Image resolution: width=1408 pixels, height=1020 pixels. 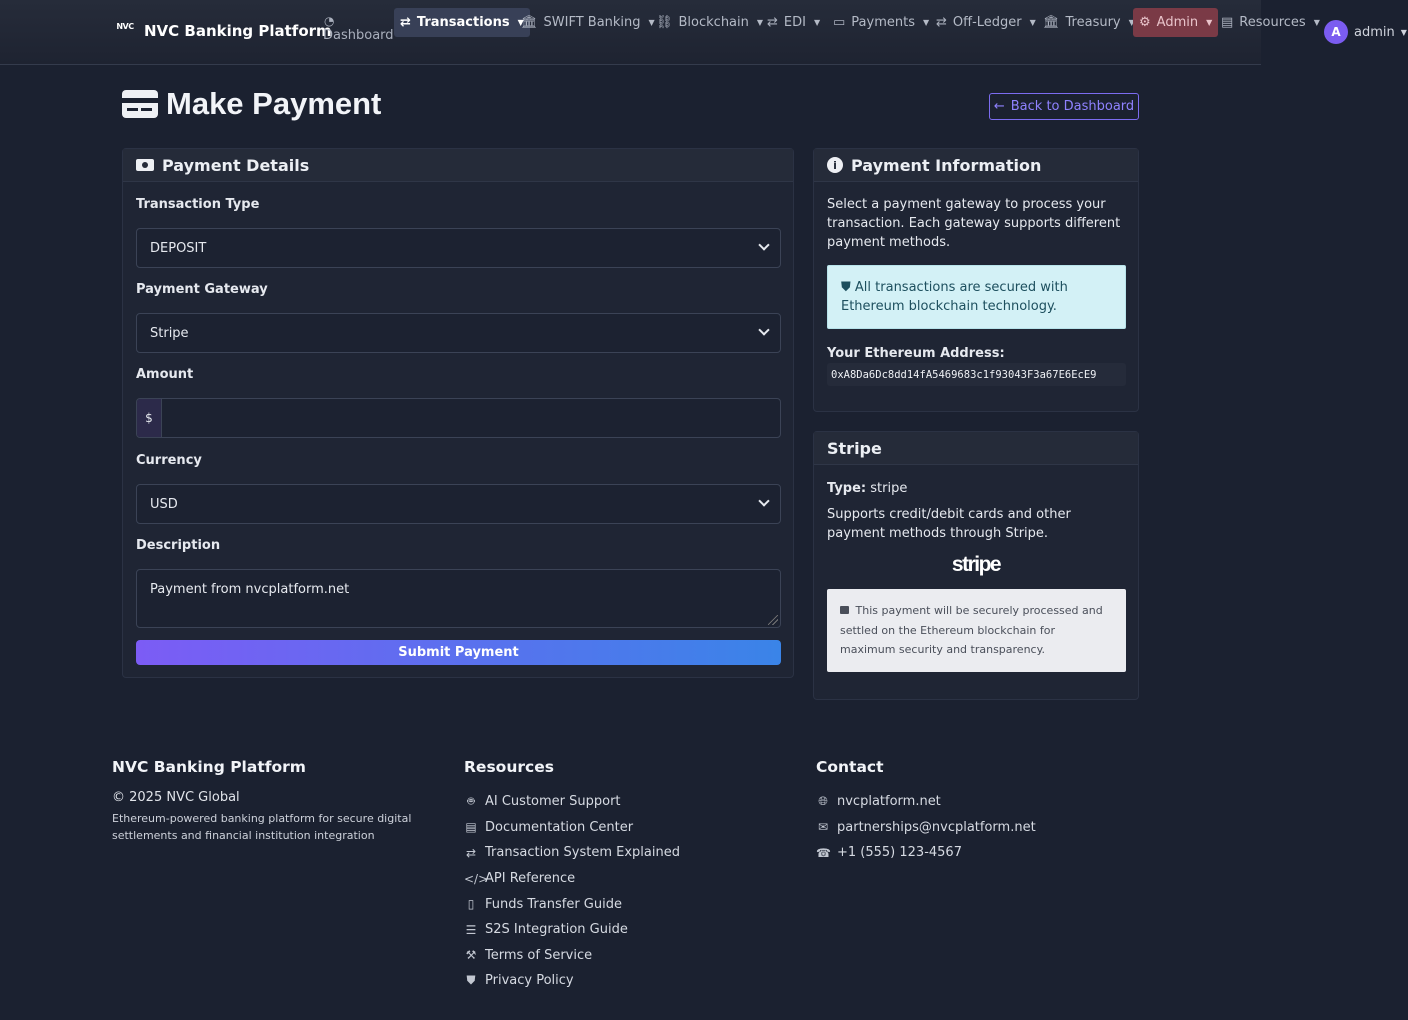 I want to click on description-label: Description, so click(x=178, y=545).